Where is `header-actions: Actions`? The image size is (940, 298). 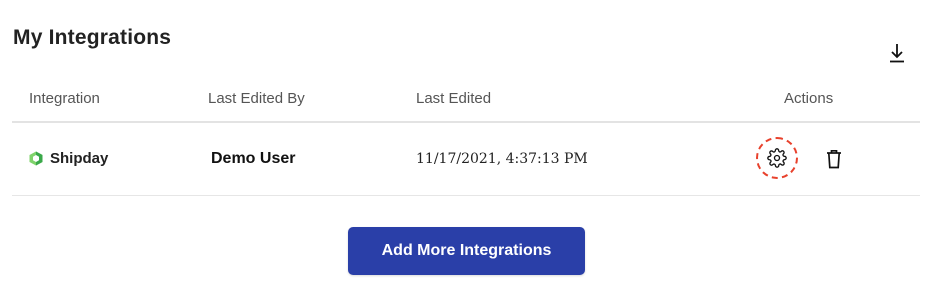 header-actions: Actions is located at coordinates (809, 98).